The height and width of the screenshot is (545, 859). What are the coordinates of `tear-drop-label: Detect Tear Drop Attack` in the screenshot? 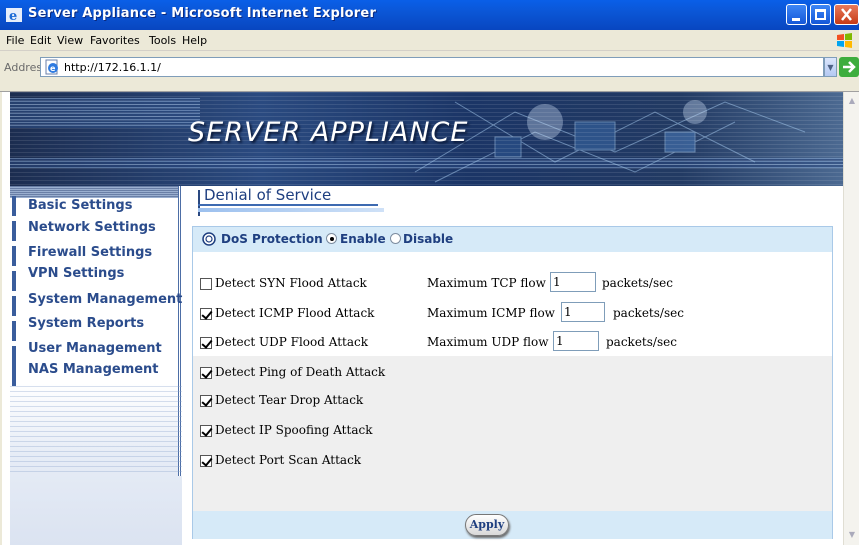 It's located at (289, 400).